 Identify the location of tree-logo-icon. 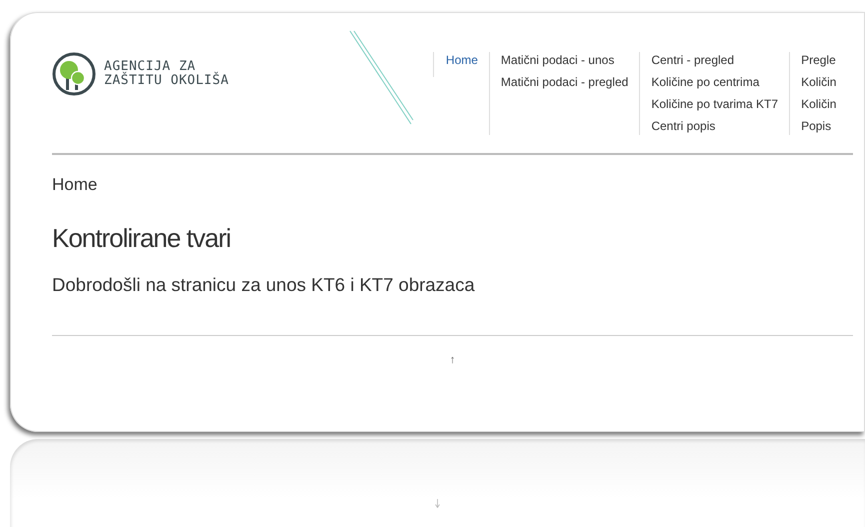
(74, 74).